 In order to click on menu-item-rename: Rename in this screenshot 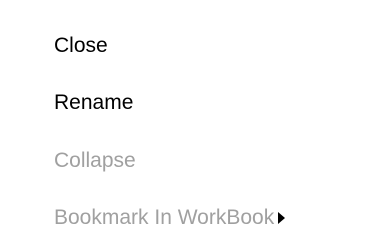, I will do `click(93, 103)`.